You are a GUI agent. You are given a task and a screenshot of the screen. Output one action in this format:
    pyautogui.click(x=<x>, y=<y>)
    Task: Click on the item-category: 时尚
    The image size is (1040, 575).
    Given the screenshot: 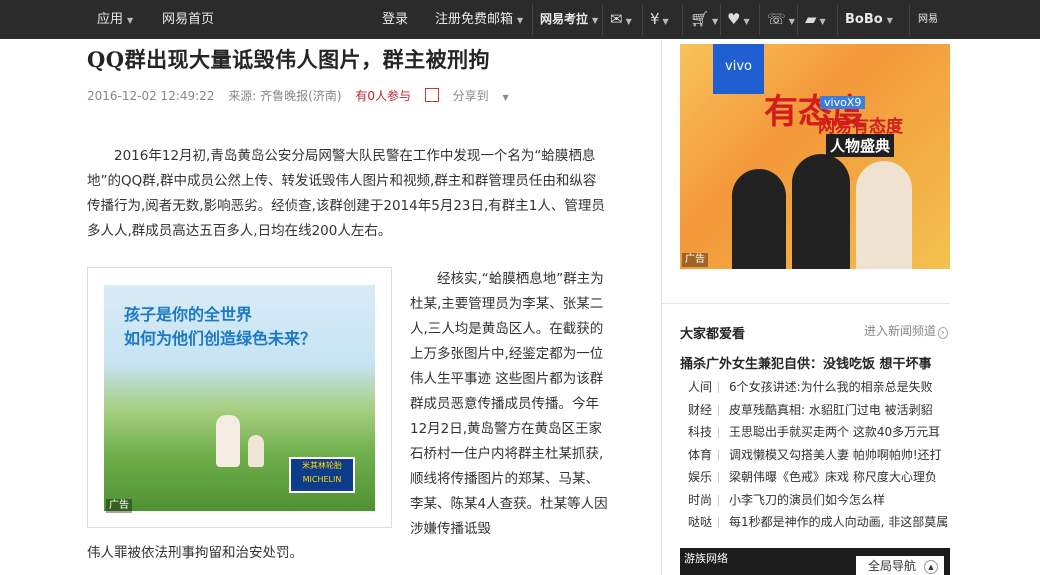 What is the action you would take?
    pyautogui.click(x=699, y=500)
    